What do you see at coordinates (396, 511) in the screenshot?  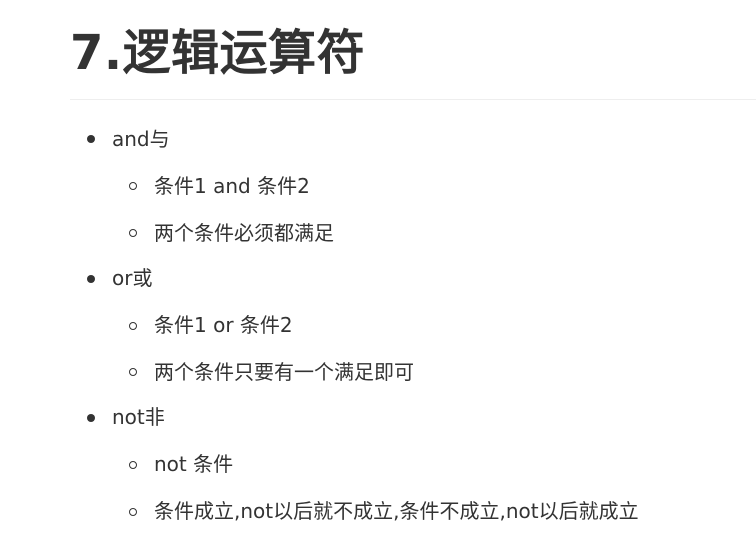 I see `sub-list-item-text: 条件成立,not以后就不成立,条件不成立,not以后就成立` at bounding box center [396, 511].